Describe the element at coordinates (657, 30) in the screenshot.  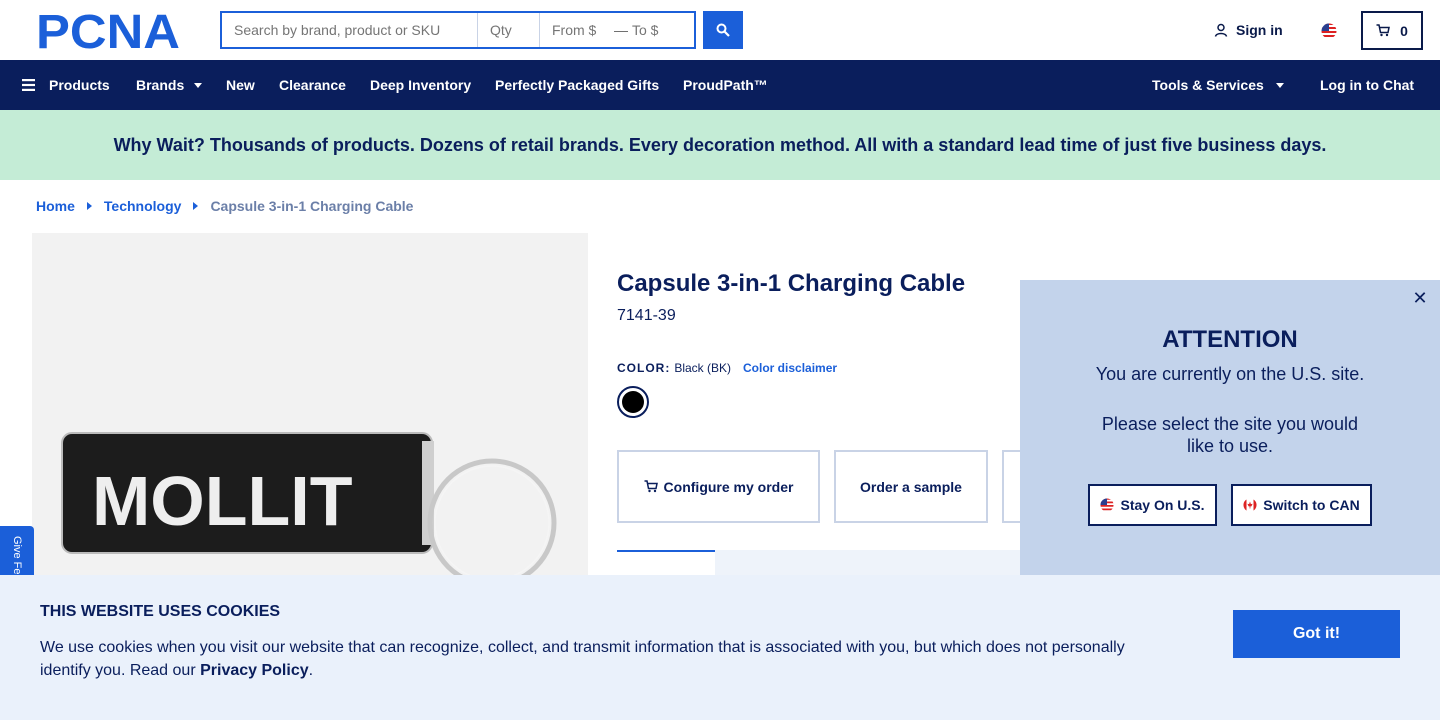
I see `price-to-input` at that location.